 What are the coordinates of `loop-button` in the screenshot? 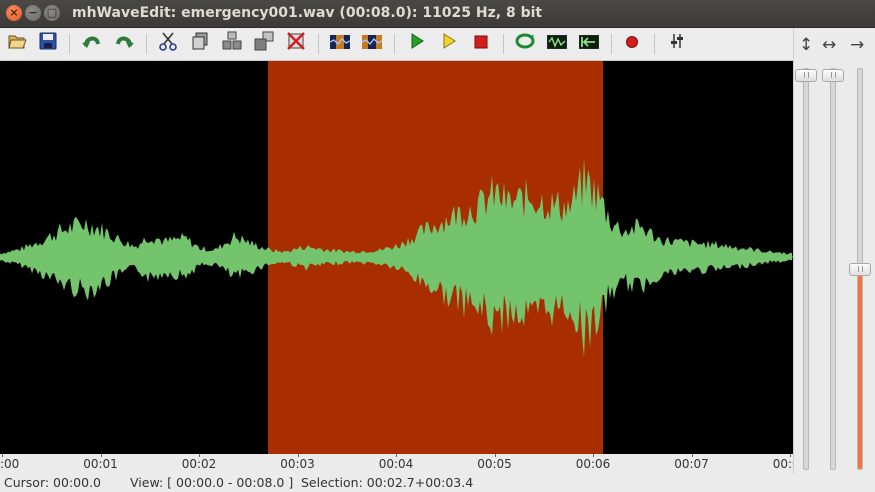 It's located at (525, 43).